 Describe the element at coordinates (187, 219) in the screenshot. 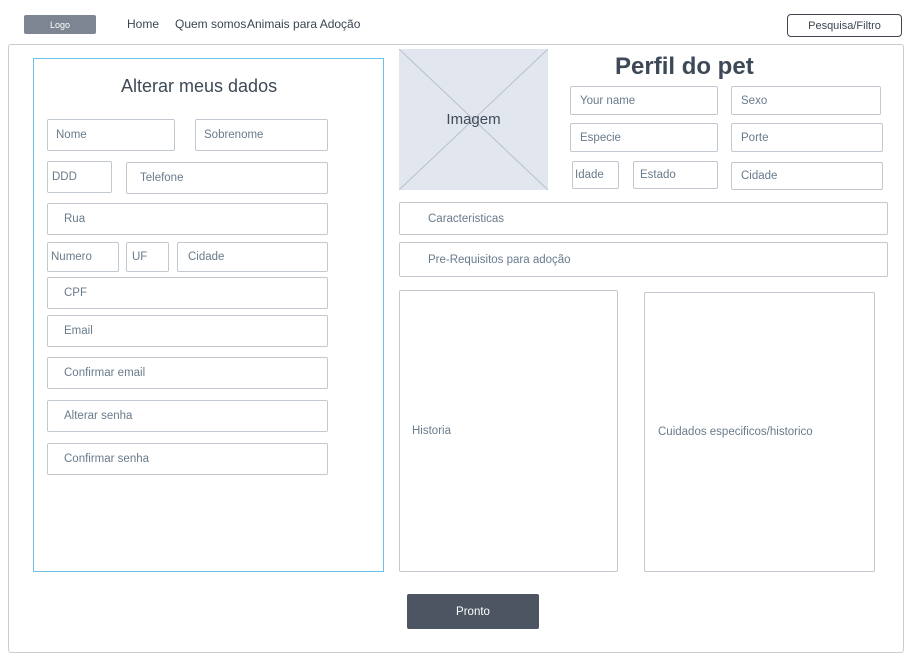

I see `street-field: Rua` at that location.